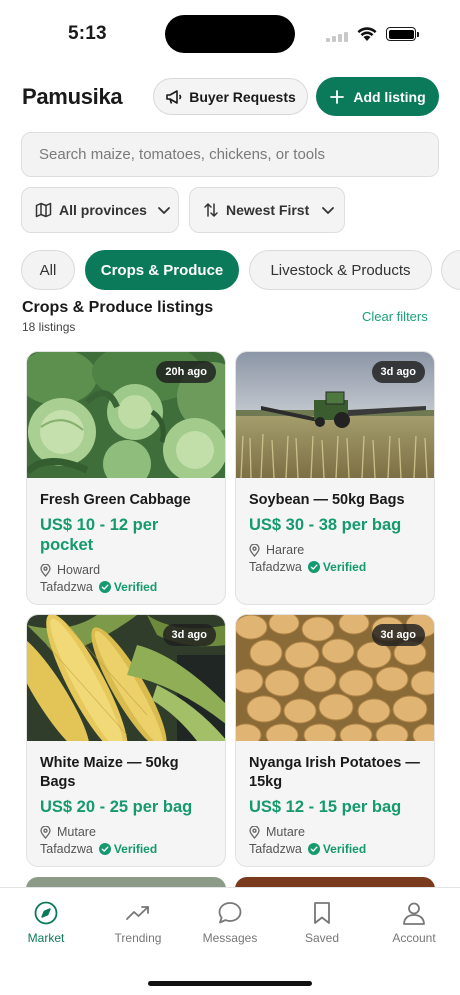 The width and height of the screenshot is (460, 995). What do you see at coordinates (116, 807) in the screenshot?
I see `listing-price: US$ 20 - 25 per bag` at bounding box center [116, 807].